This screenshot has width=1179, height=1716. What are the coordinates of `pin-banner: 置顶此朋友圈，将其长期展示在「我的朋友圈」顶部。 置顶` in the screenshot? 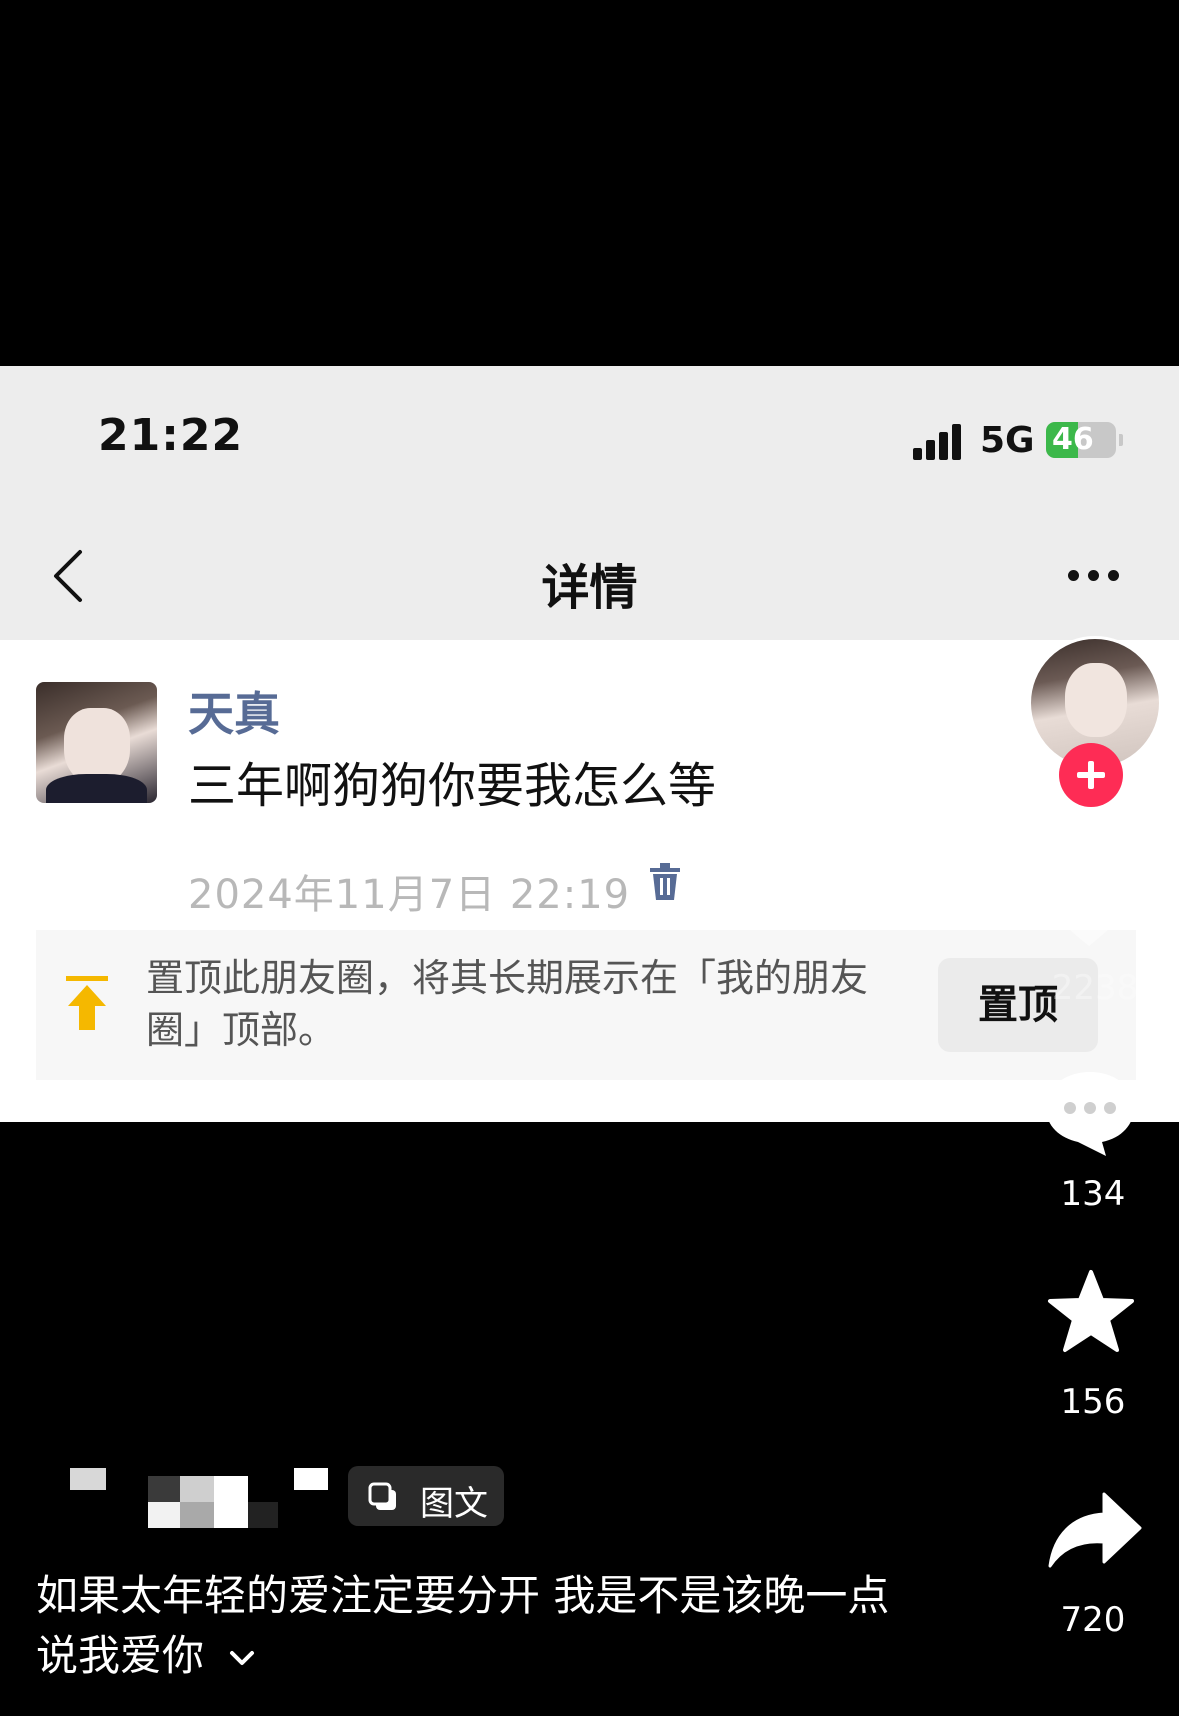 It's located at (586, 1005).